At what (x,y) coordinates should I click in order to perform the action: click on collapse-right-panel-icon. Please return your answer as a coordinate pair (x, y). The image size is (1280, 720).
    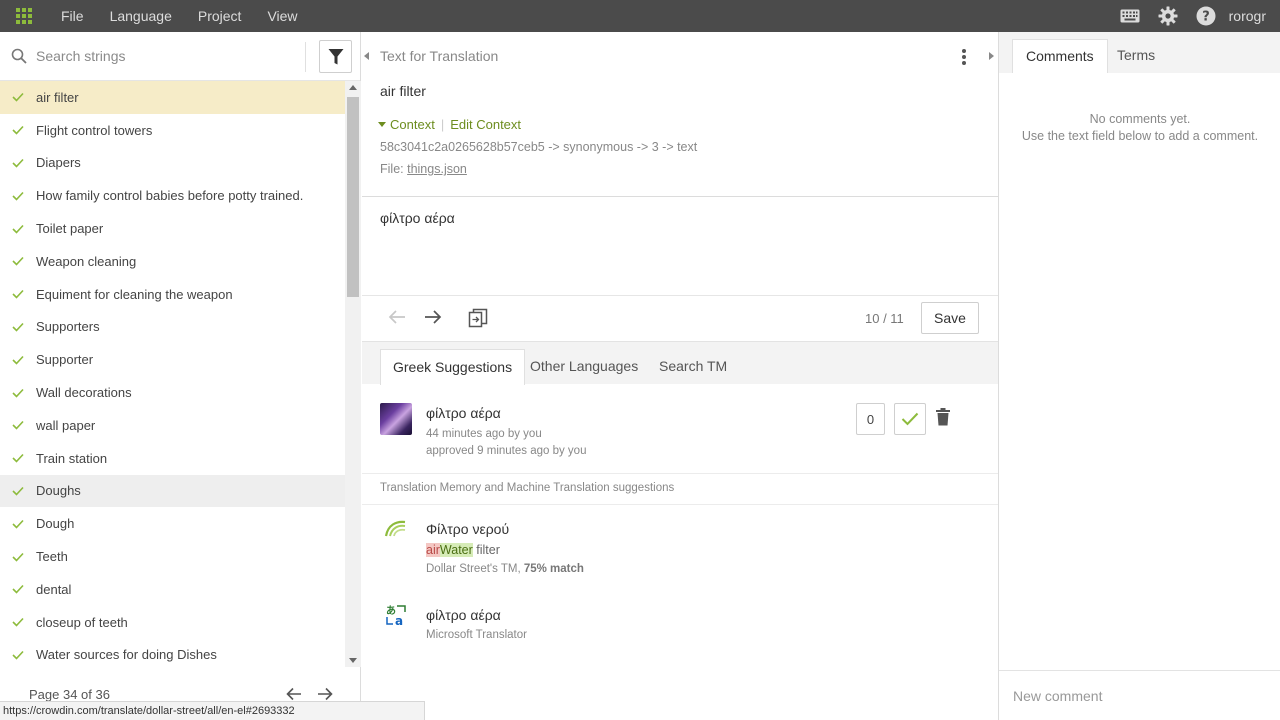
    Looking at the image, I should click on (991, 56).